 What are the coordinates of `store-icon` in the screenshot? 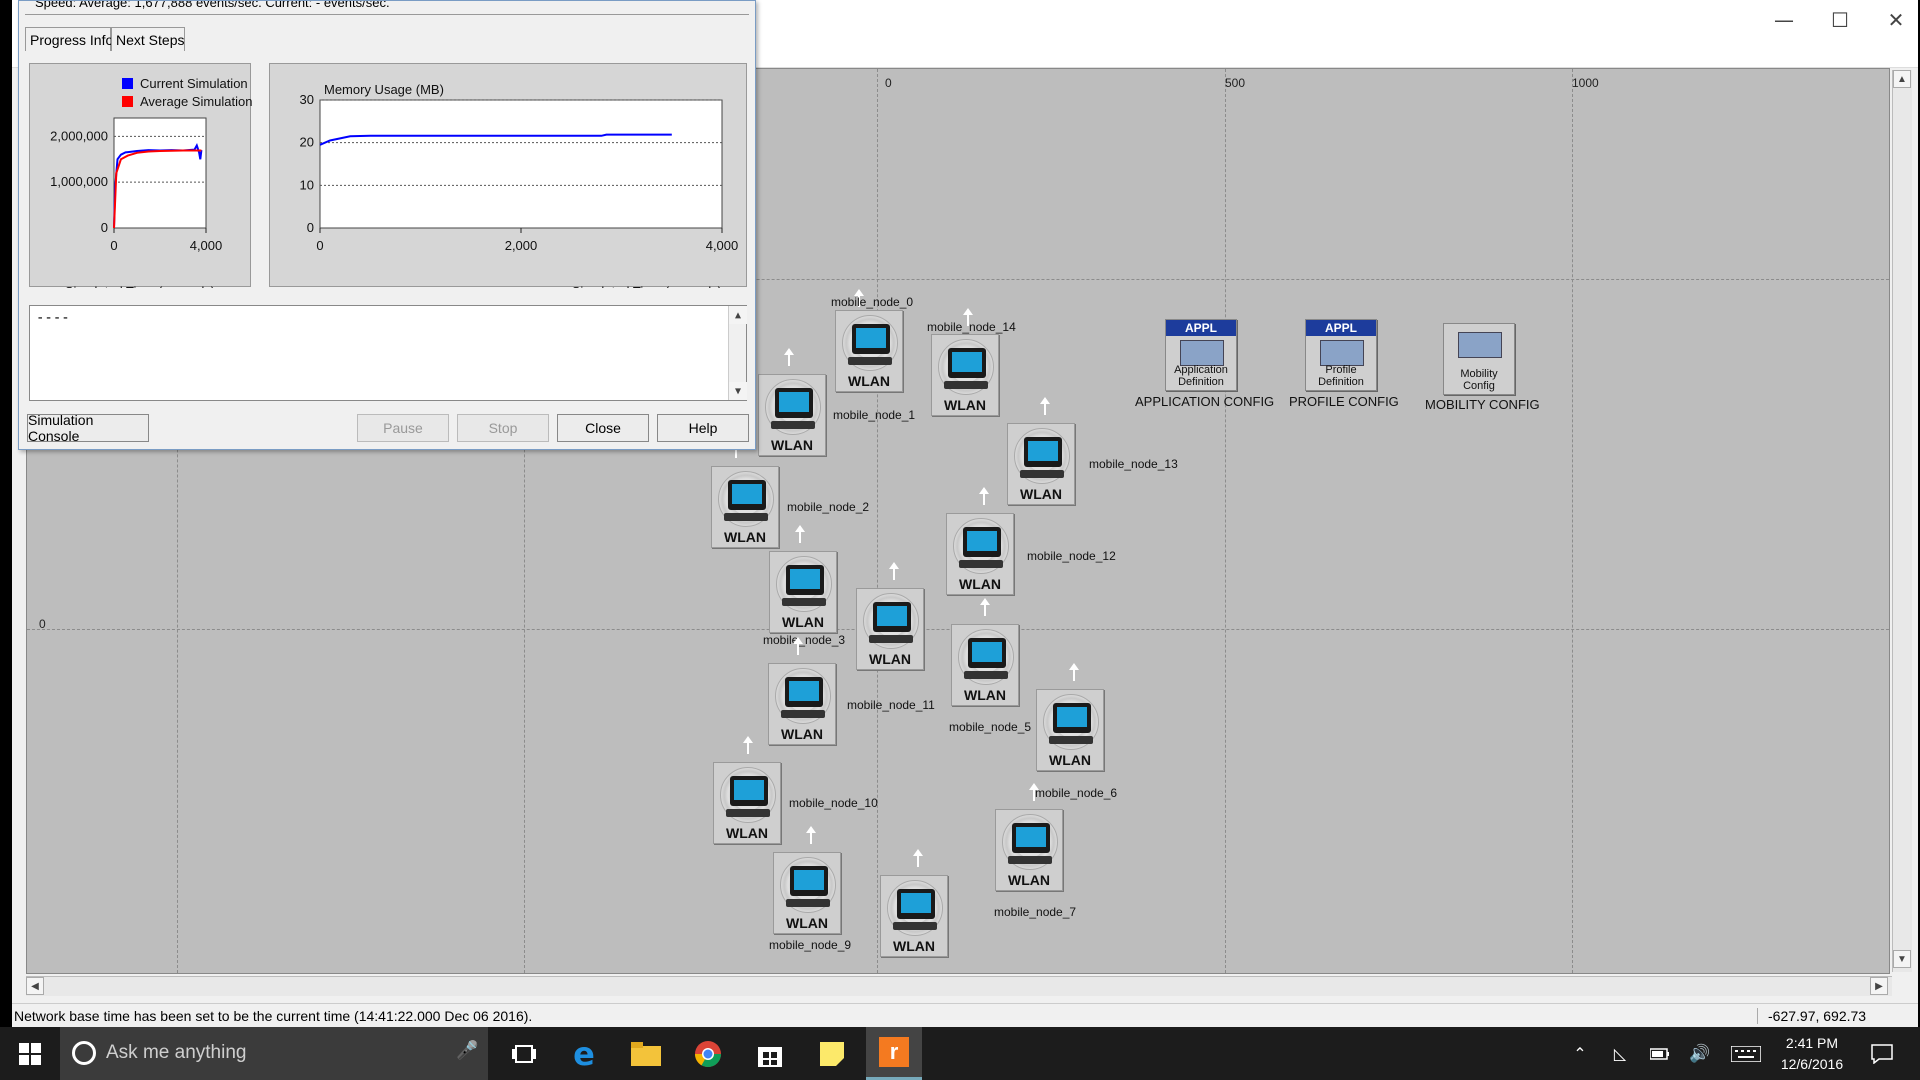 It's located at (770, 1053).